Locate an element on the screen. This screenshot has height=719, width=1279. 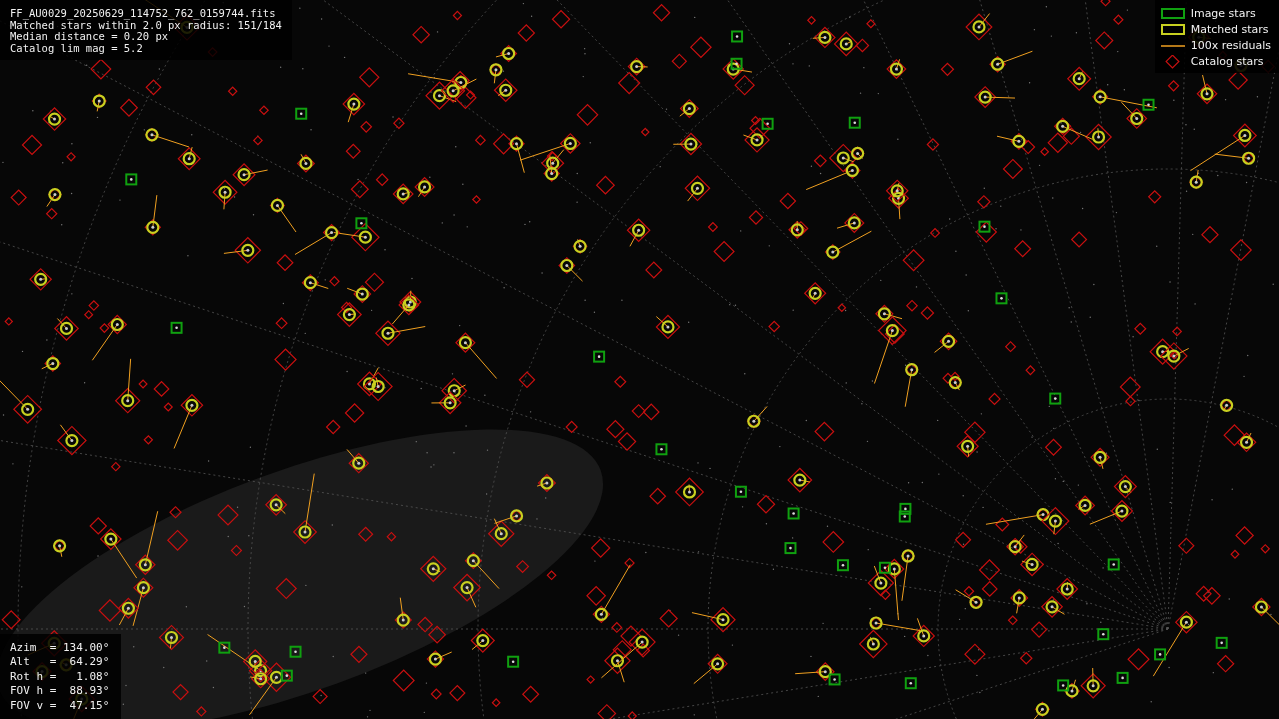
info-text: FF_AU0029_20250629_114752_762_0159744.fits is located at coordinates (143, 14).